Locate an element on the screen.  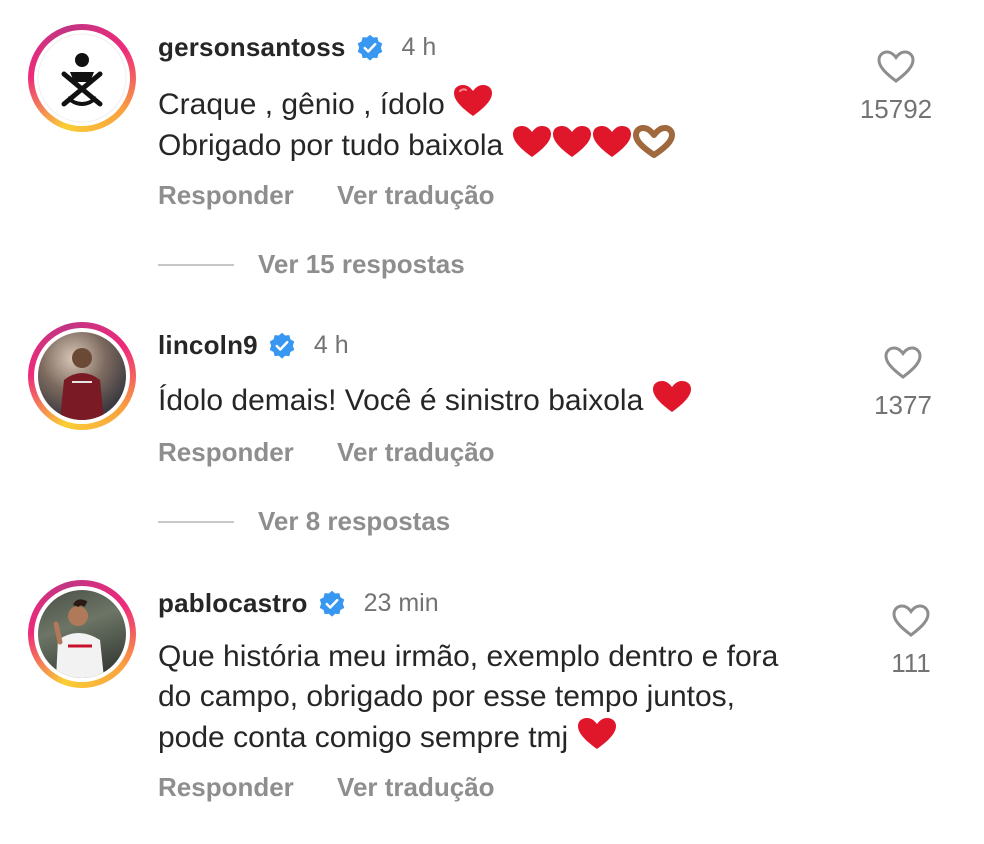
like-control: 111 is located at coordinates (911, 641).